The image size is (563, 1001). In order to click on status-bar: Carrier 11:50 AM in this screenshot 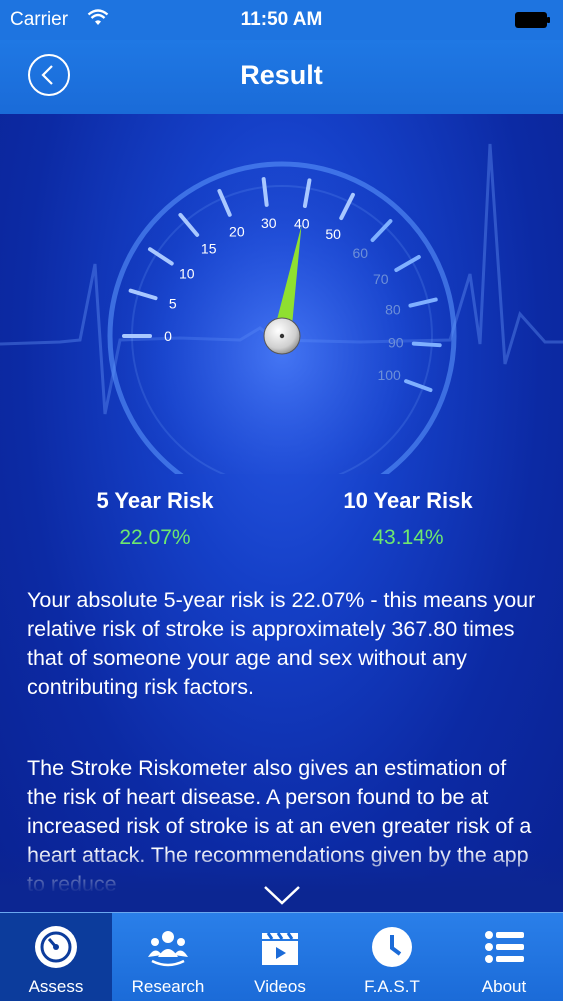, I will do `click(281, 20)`.